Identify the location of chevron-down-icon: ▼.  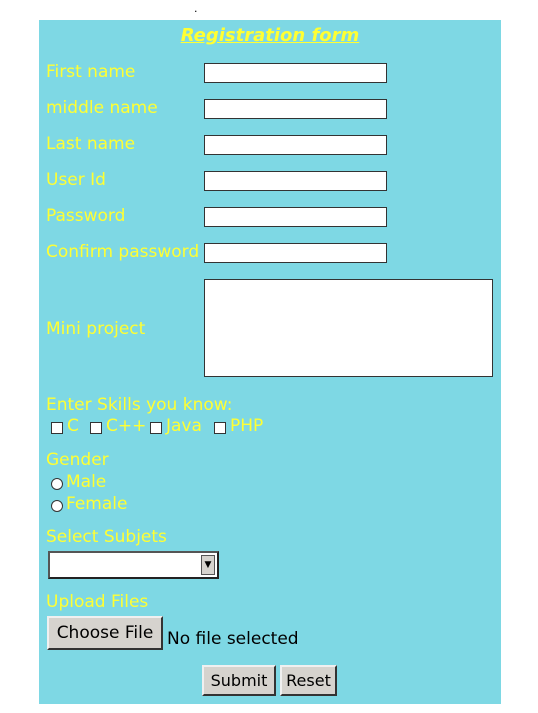
(208, 565).